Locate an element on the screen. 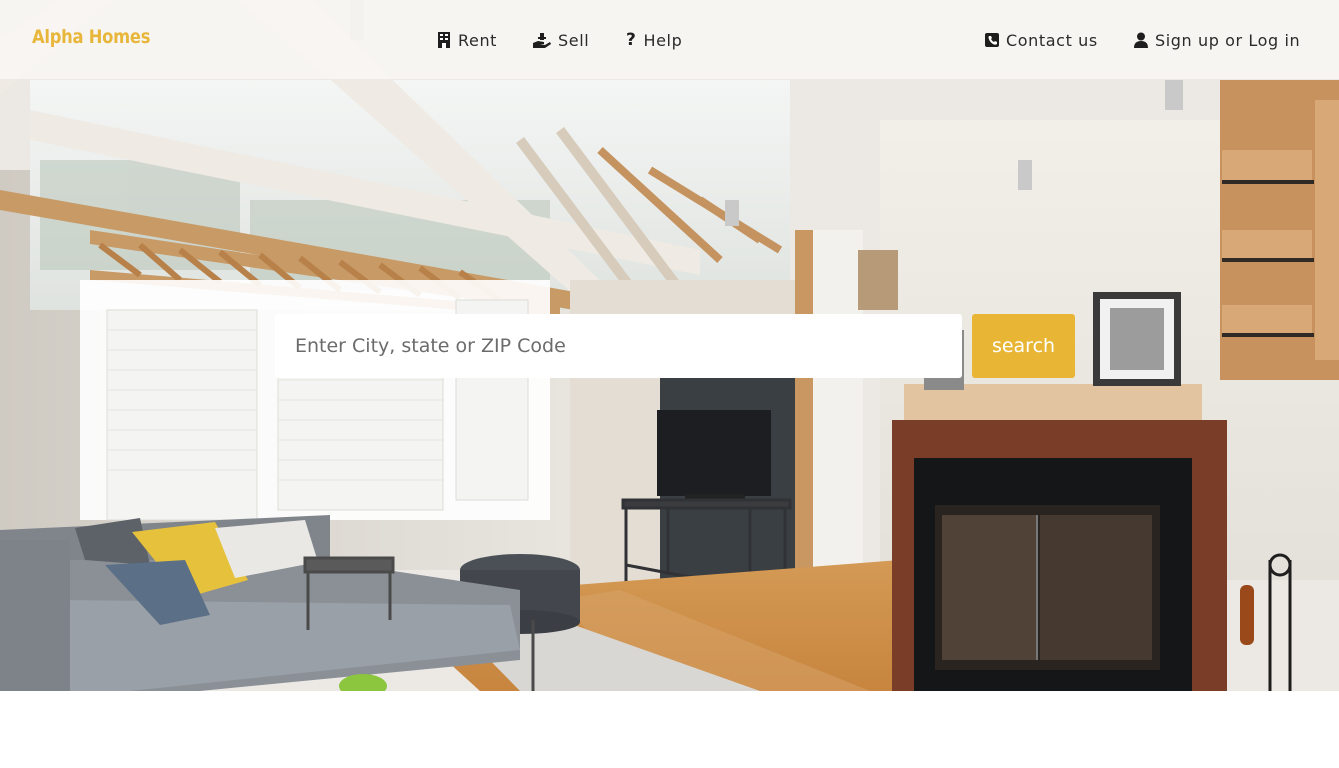  location-search-input is located at coordinates (618, 346).